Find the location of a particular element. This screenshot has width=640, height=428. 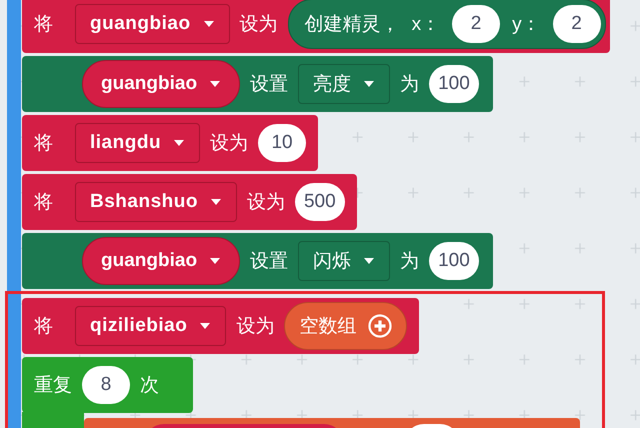

set-variable-block: 将 liangdu 设为 10 is located at coordinates (170, 143).